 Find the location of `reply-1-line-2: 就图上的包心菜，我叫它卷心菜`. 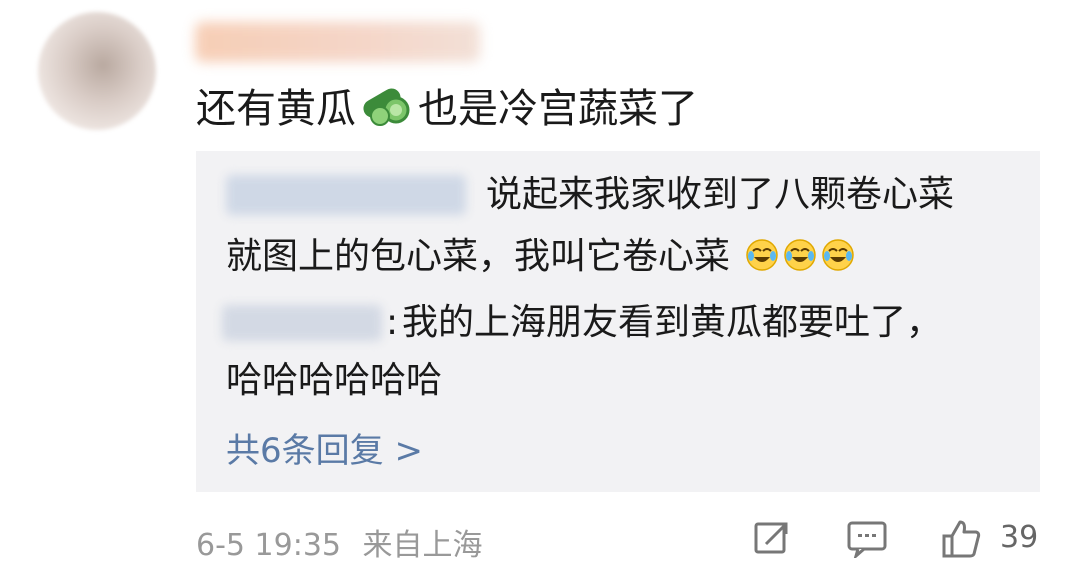

reply-1-line-2: 就图上的包心菜，我叫它卷心菜 is located at coordinates (540, 259).